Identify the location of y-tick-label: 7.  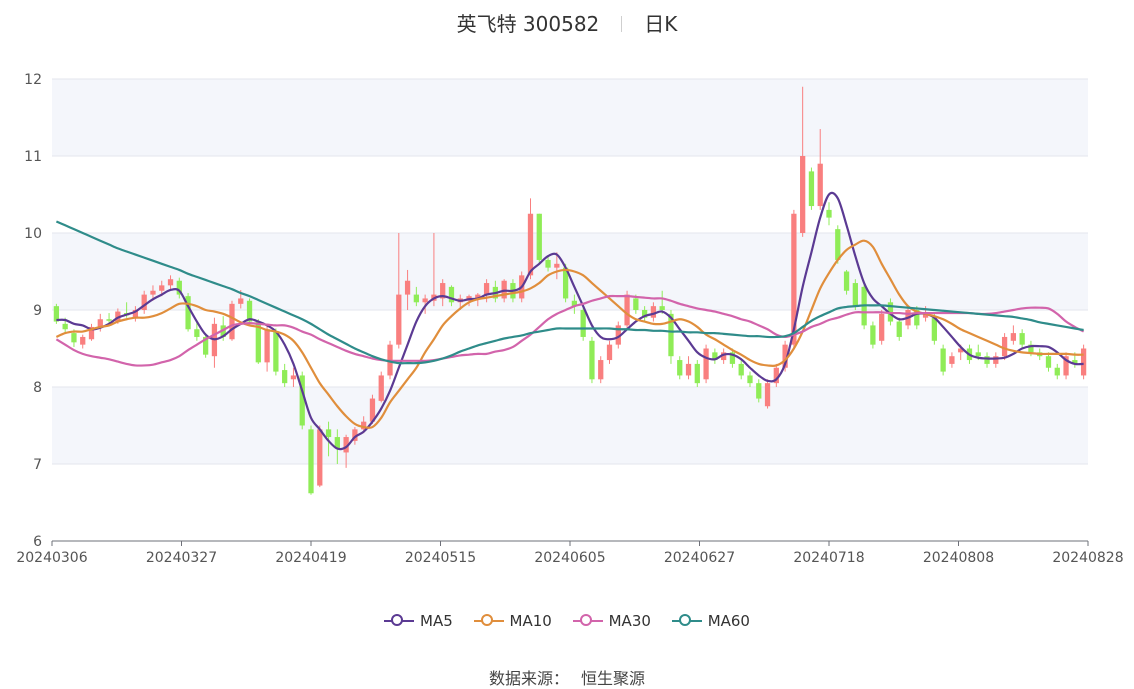
(37, 465).